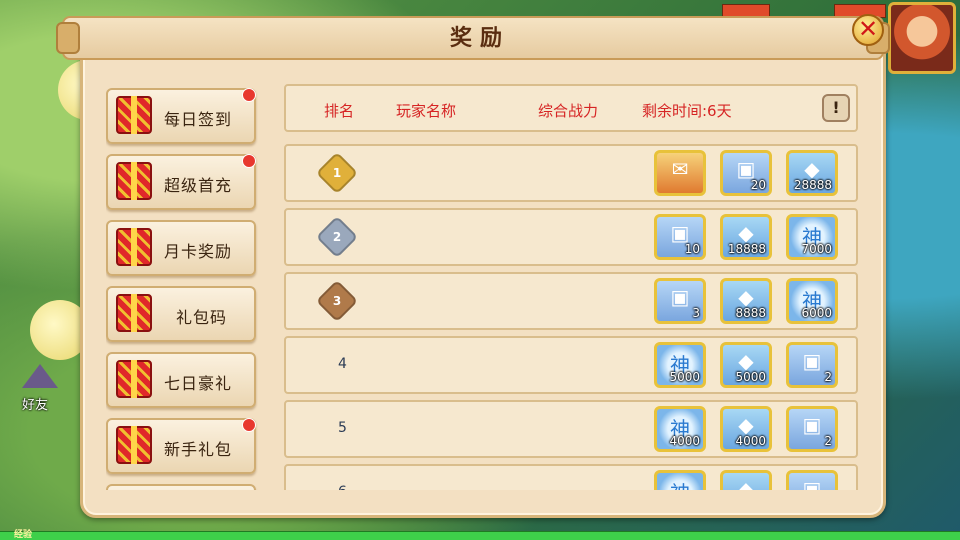 Image resolution: width=960 pixels, height=540 pixels. What do you see at coordinates (23, 535) in the screenshot?
I see `exp-label: 经验` at bounding box center [23, 535].